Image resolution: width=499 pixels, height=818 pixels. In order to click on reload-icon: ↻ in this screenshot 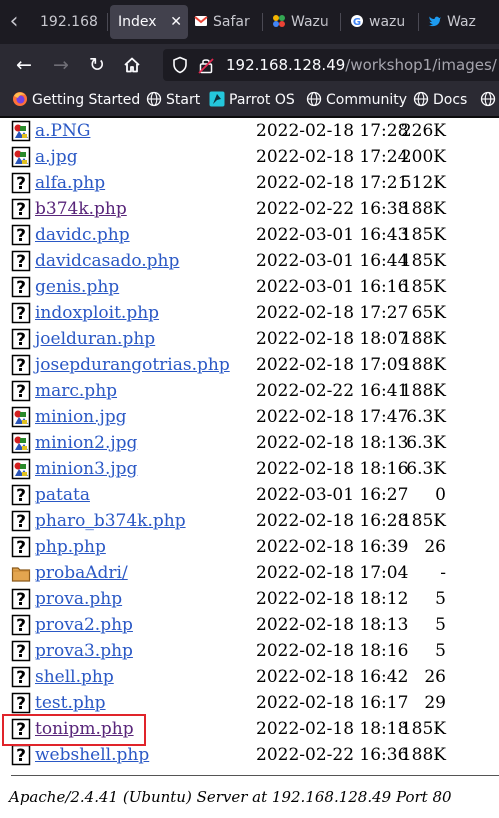, I will do `click(97, 65)`.